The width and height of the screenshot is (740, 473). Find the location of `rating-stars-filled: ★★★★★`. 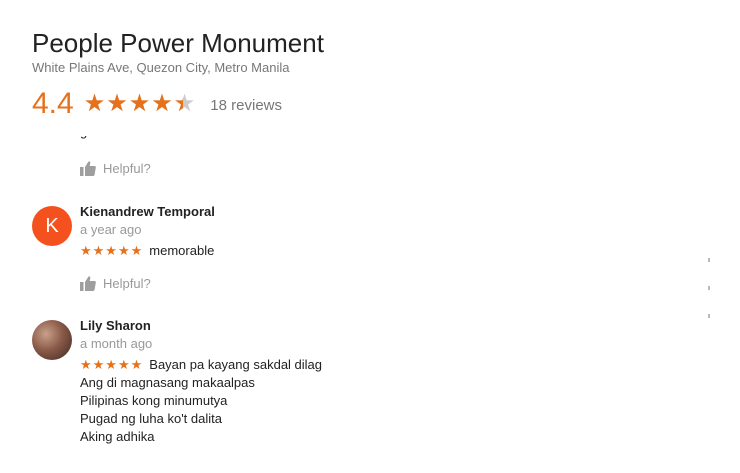

rating-stars-filled: ★★★★★ is located at coordinates (133, 104).